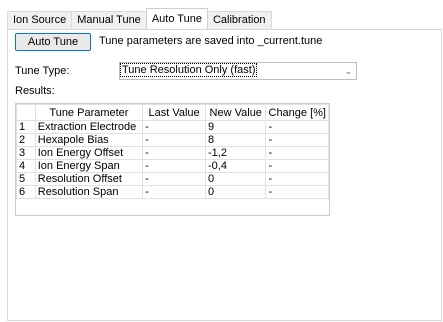  I want to click on table-row: 6 Resolution Span - 0 -, so click(172, 192).